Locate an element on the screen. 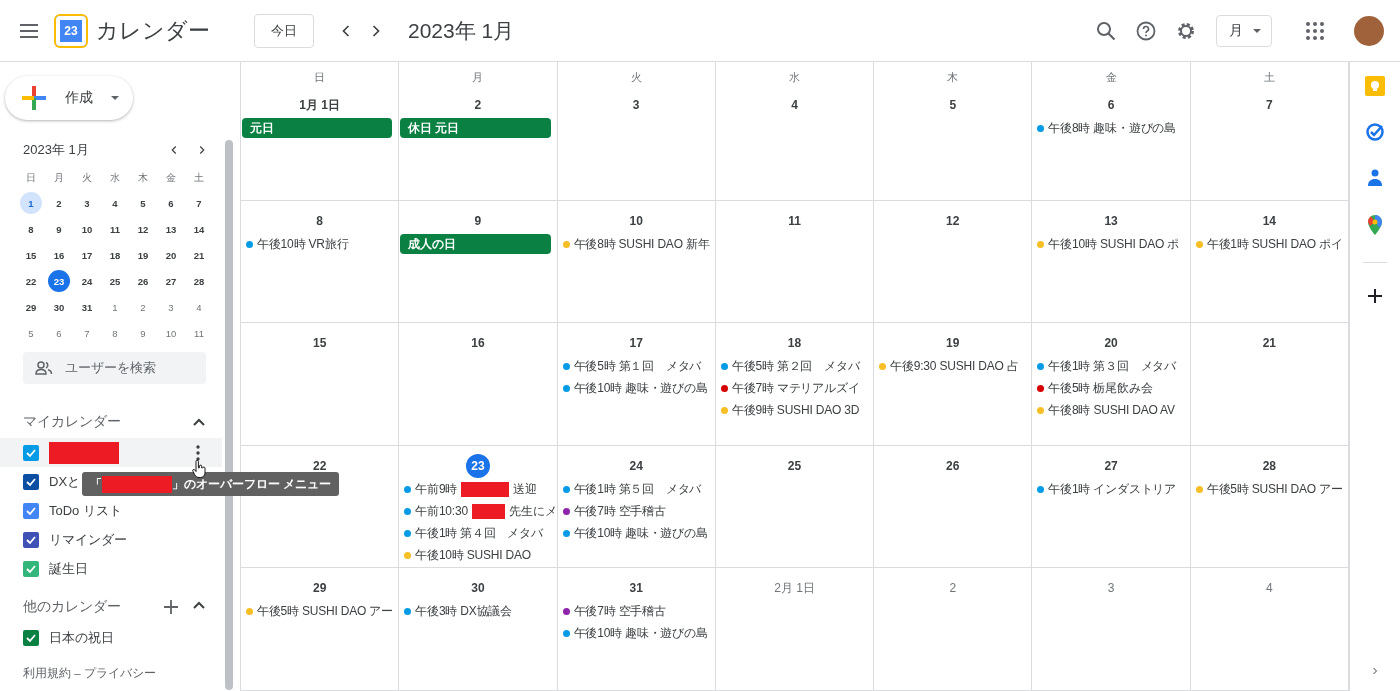 This screenshot has height=691, width=1400. date-number: 20 is located at coordinates (1111, 343).